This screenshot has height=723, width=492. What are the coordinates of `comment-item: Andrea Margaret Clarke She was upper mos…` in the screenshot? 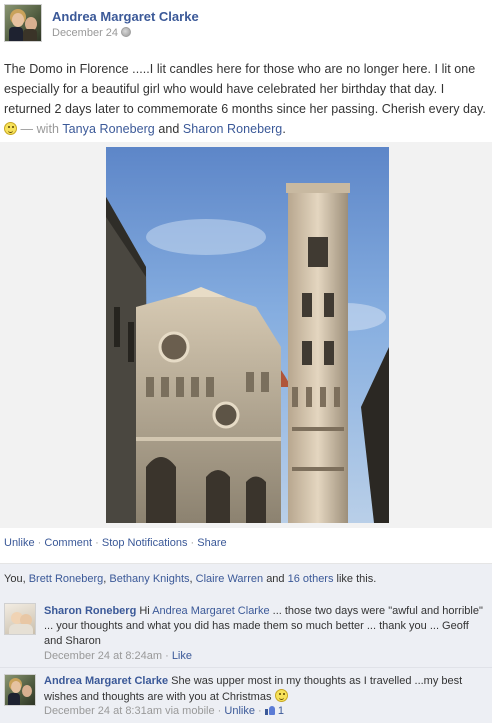 It's located at (246, 695).